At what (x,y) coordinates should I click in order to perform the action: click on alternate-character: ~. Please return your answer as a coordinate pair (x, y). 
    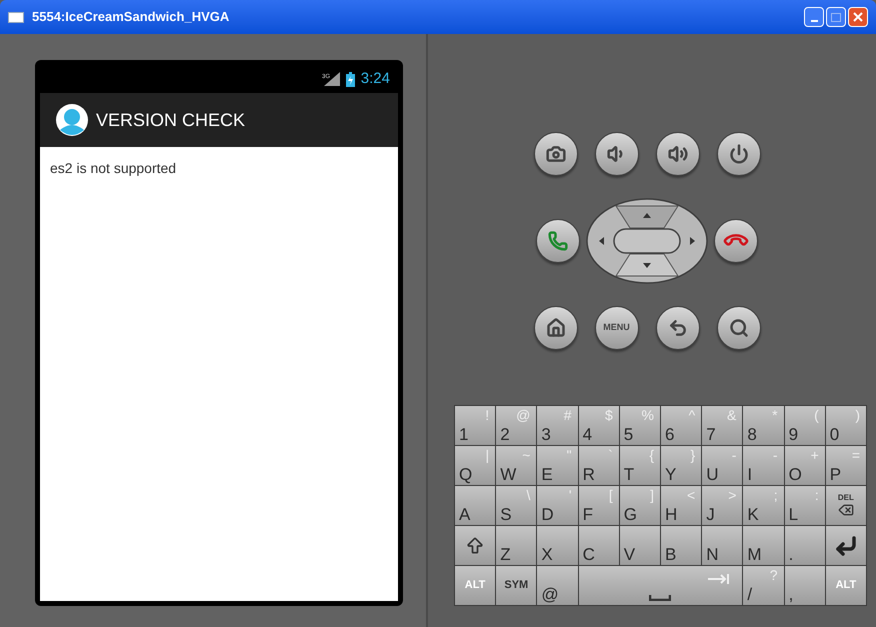
    Looking at the image, I should click on (526, 455).